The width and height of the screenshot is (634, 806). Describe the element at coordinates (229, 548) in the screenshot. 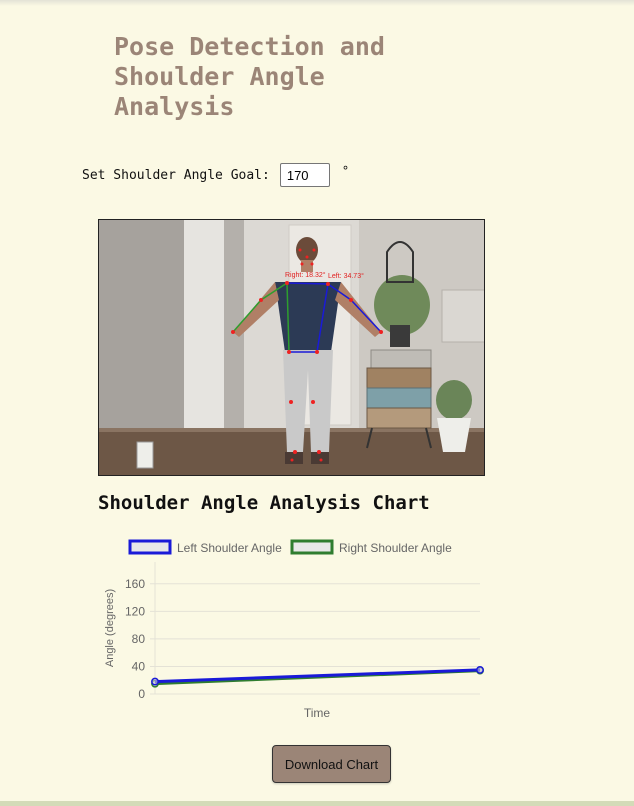

I see `legend-label: Left Shoulder Angle` at that location.